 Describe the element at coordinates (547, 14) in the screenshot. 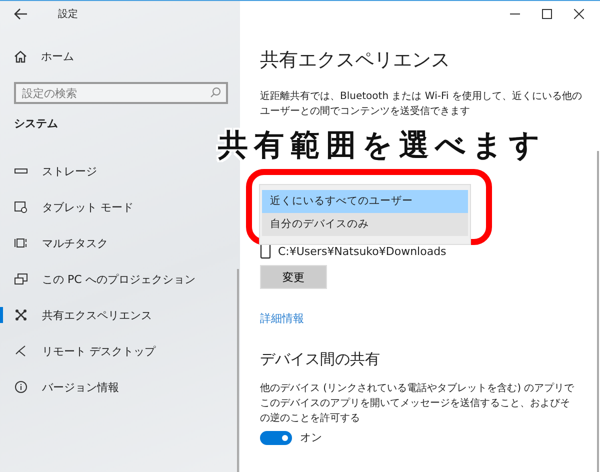

I see `maximize-icon` at that location.